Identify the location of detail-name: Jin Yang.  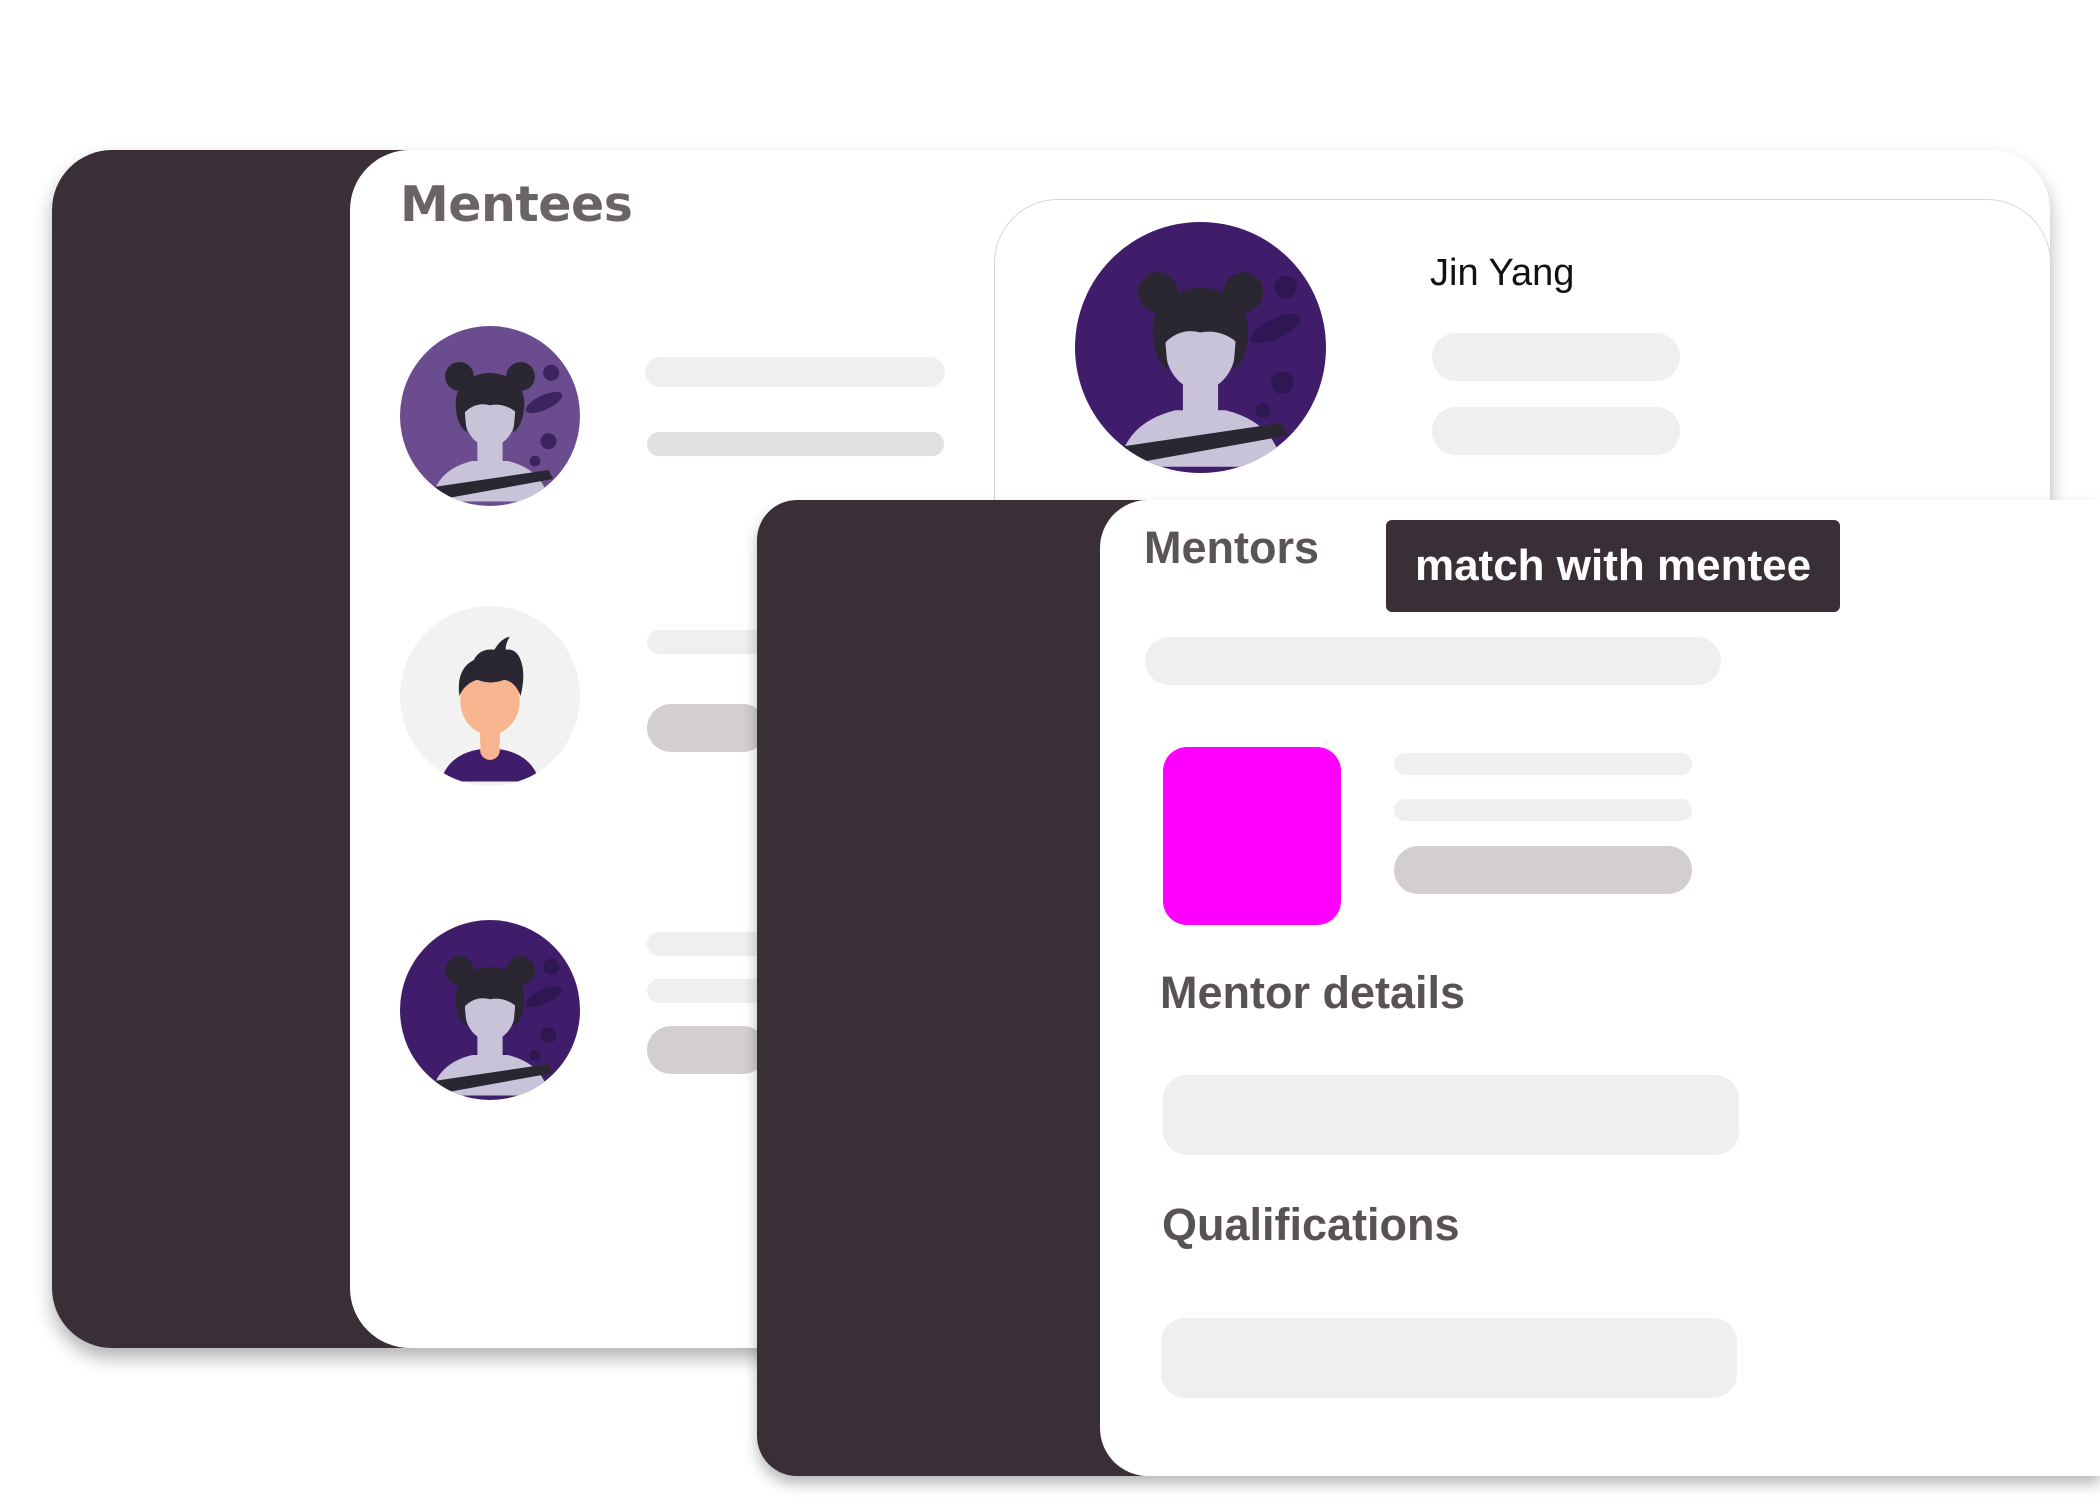
(1502, 273).